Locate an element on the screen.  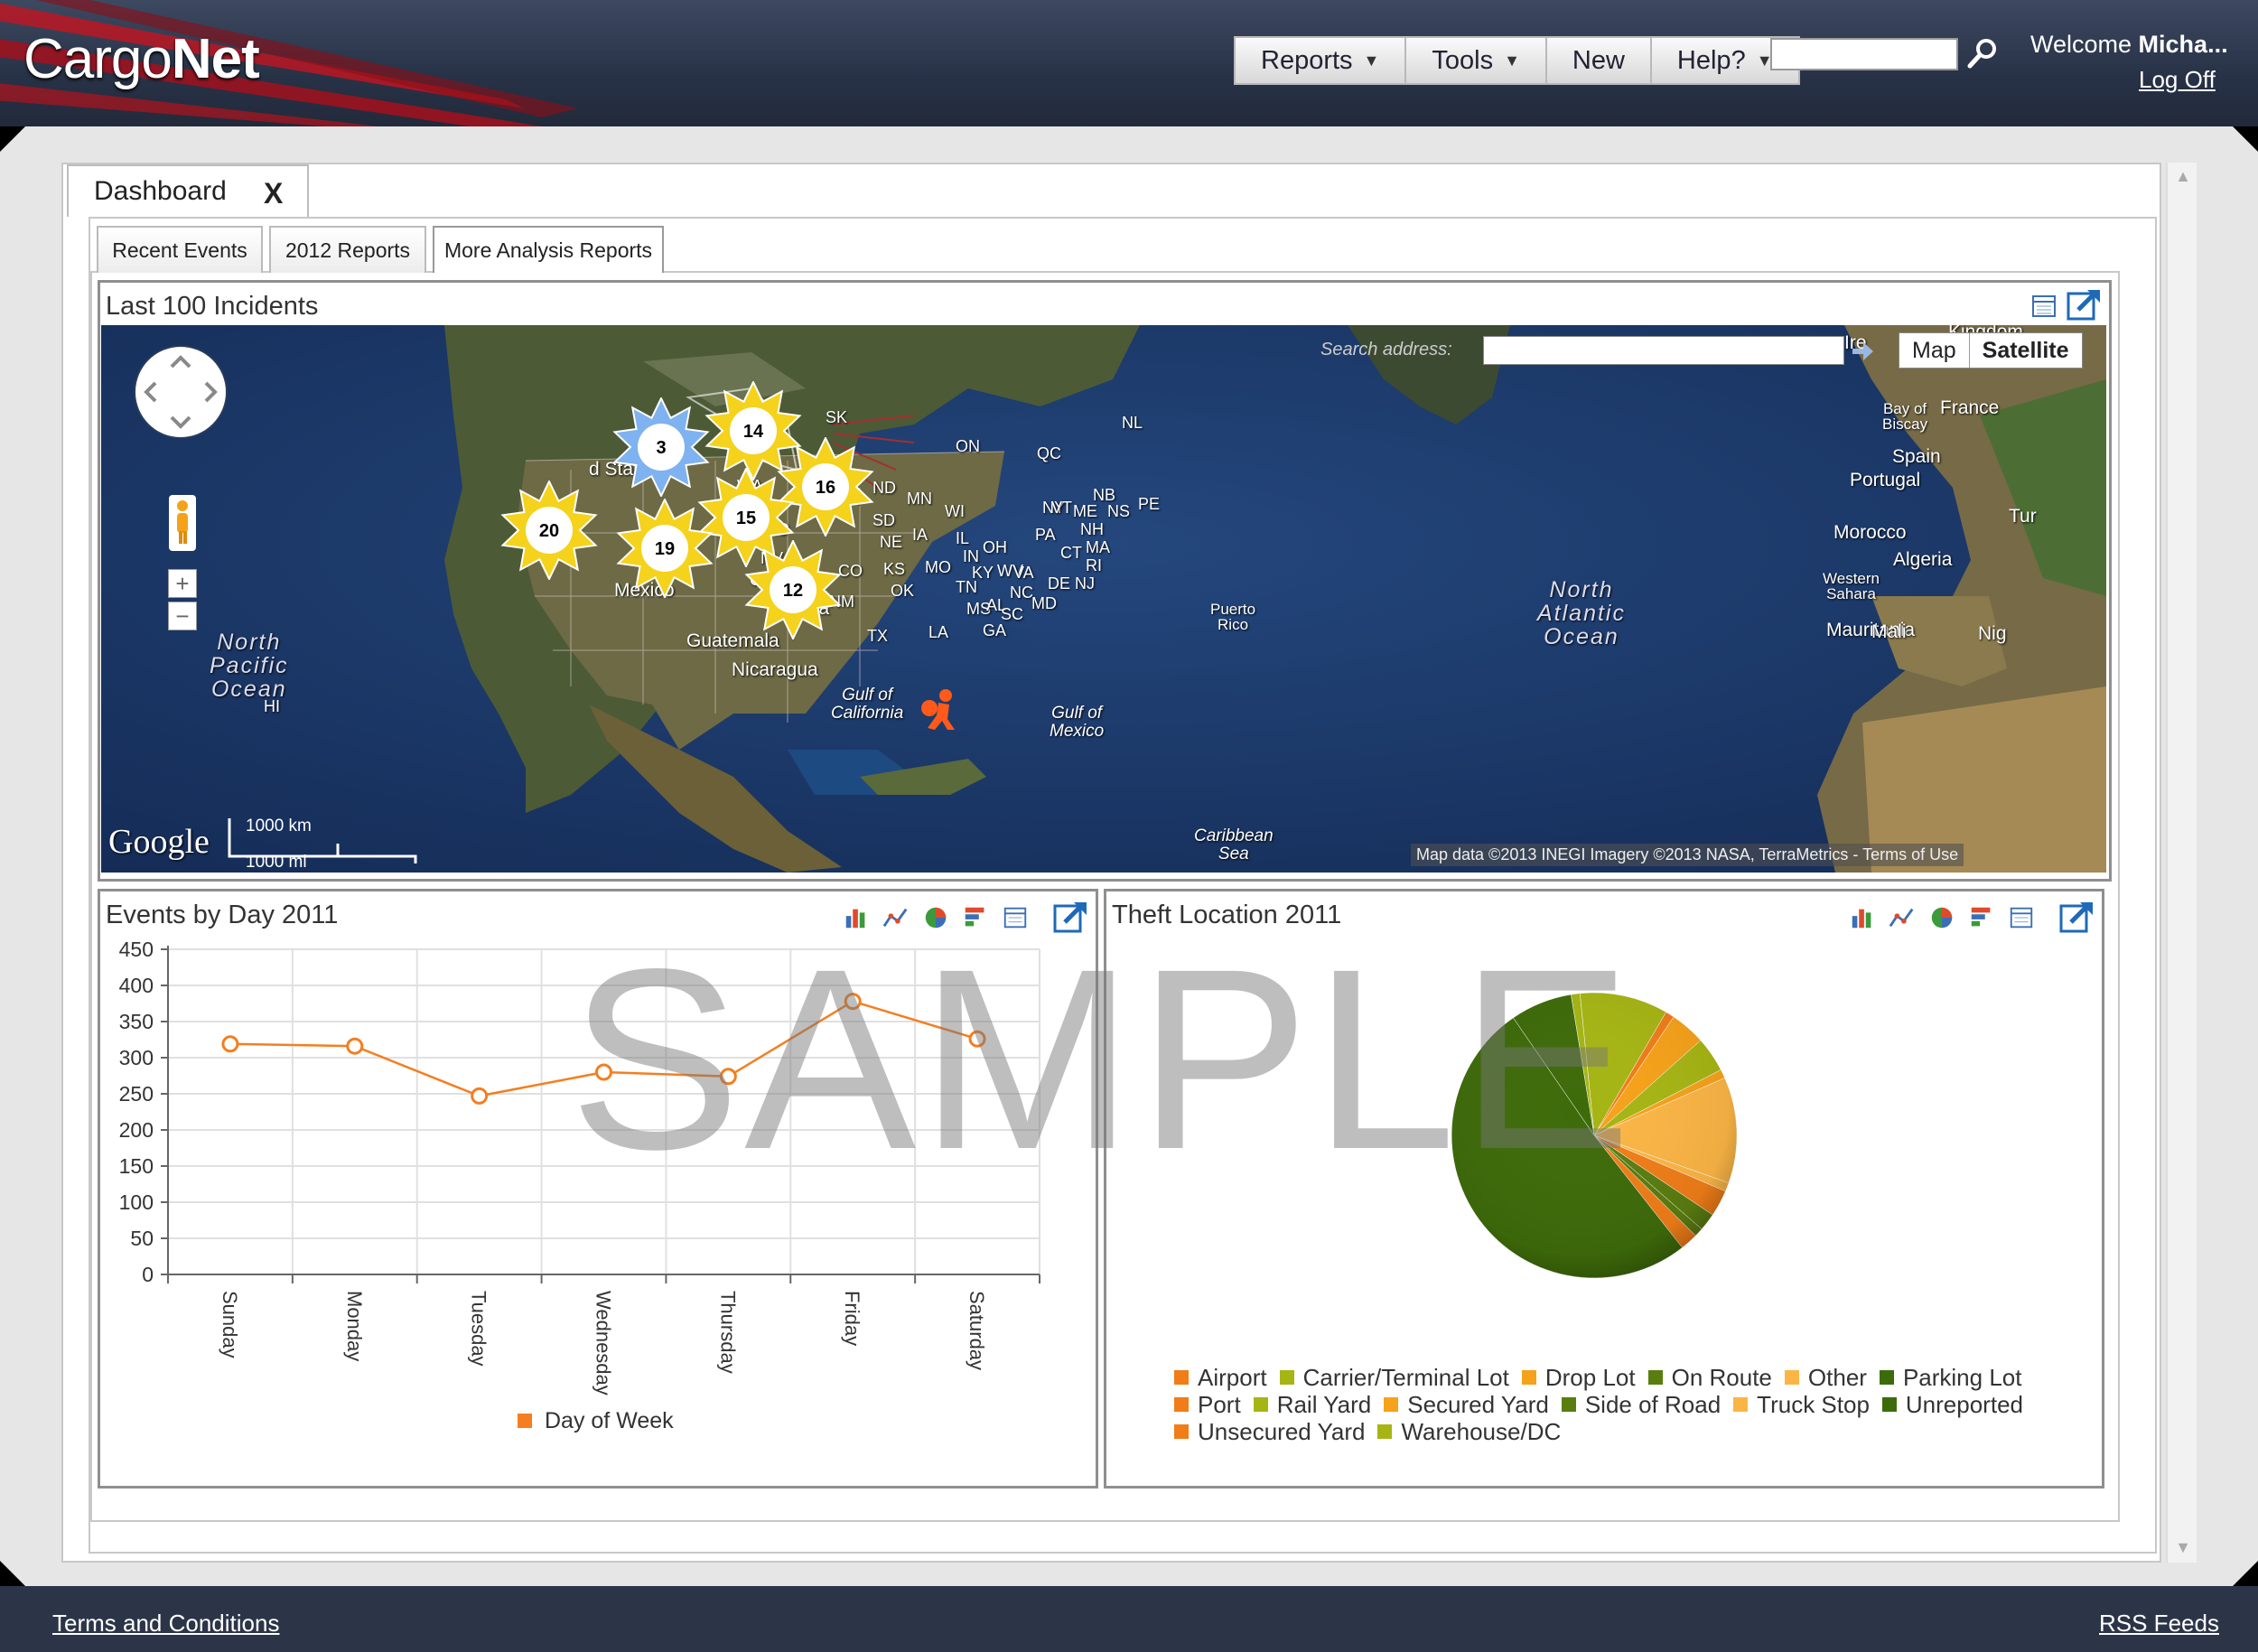
y-tick-label: 50 is located at coordinates (142, 1238).